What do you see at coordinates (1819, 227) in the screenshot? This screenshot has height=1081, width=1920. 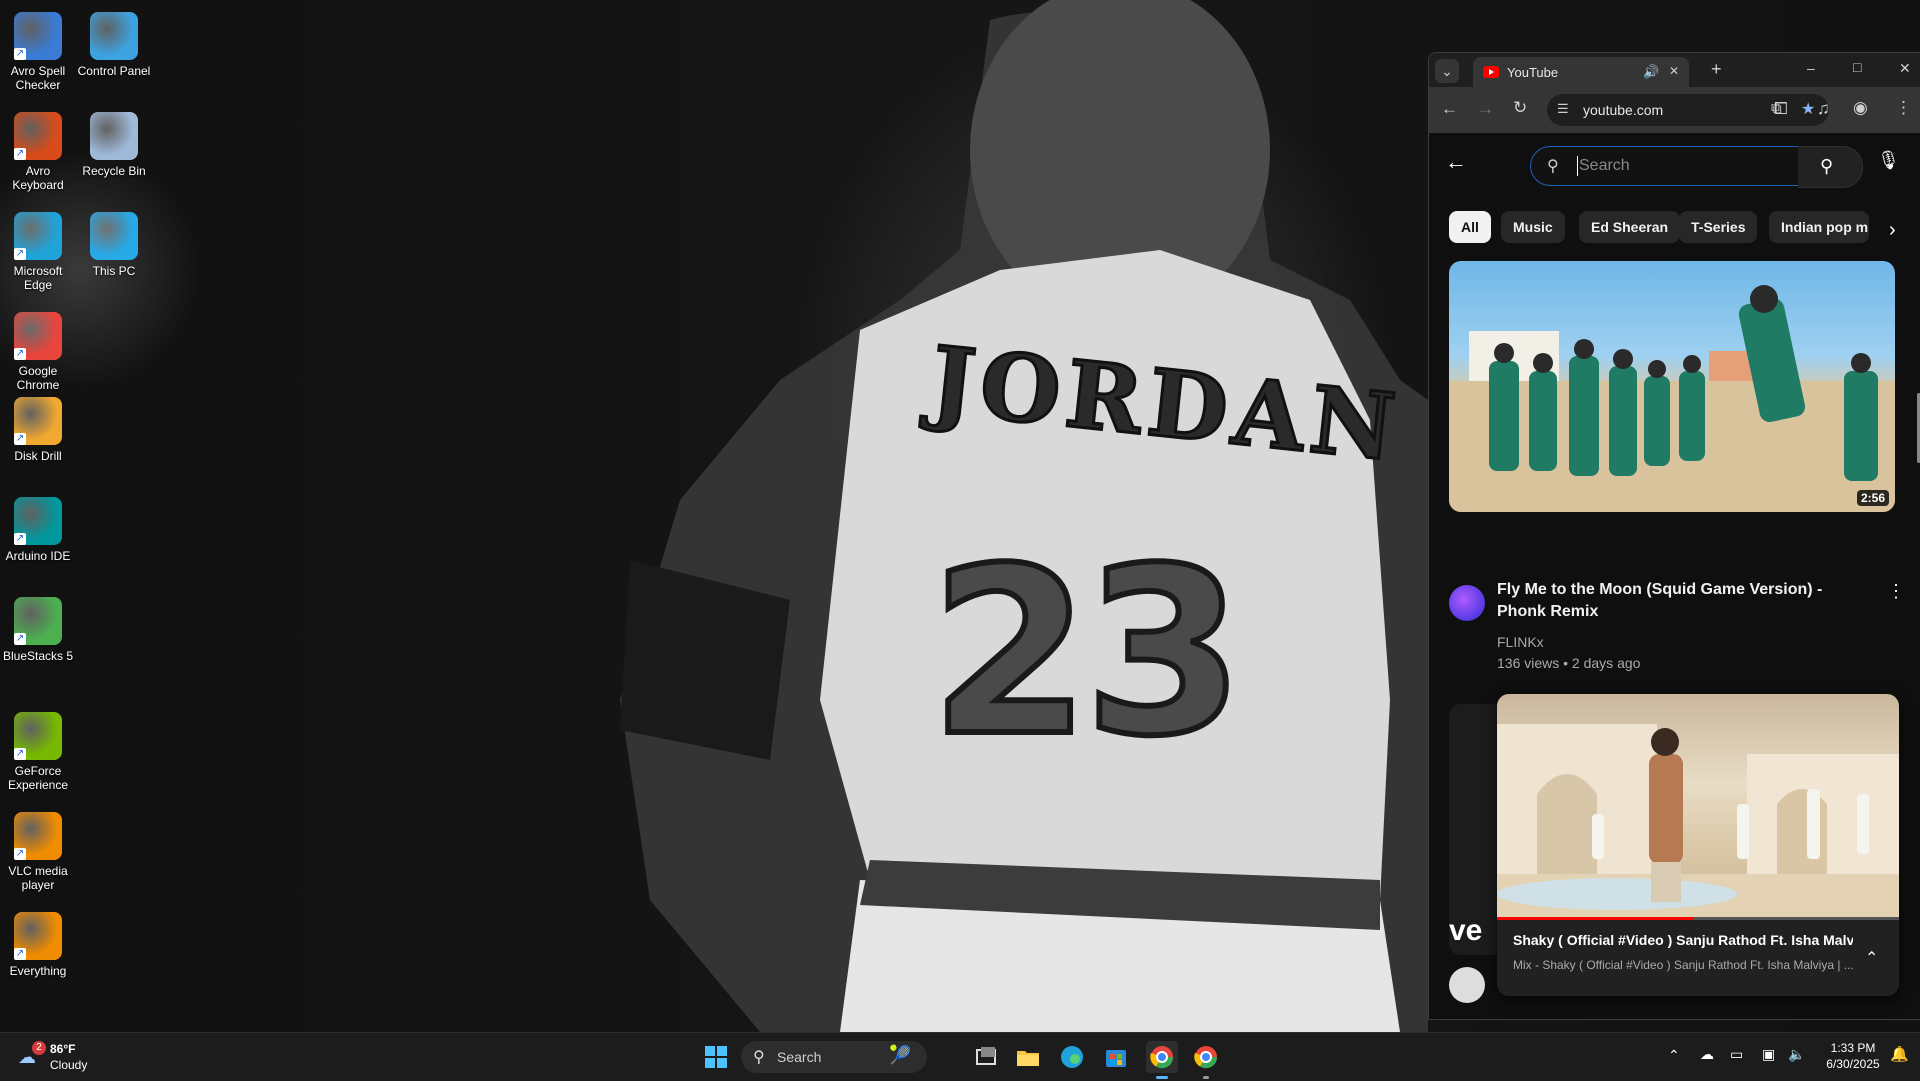 I see `filter-chip: Indian pop mu` at bounding box center [1819, 227].